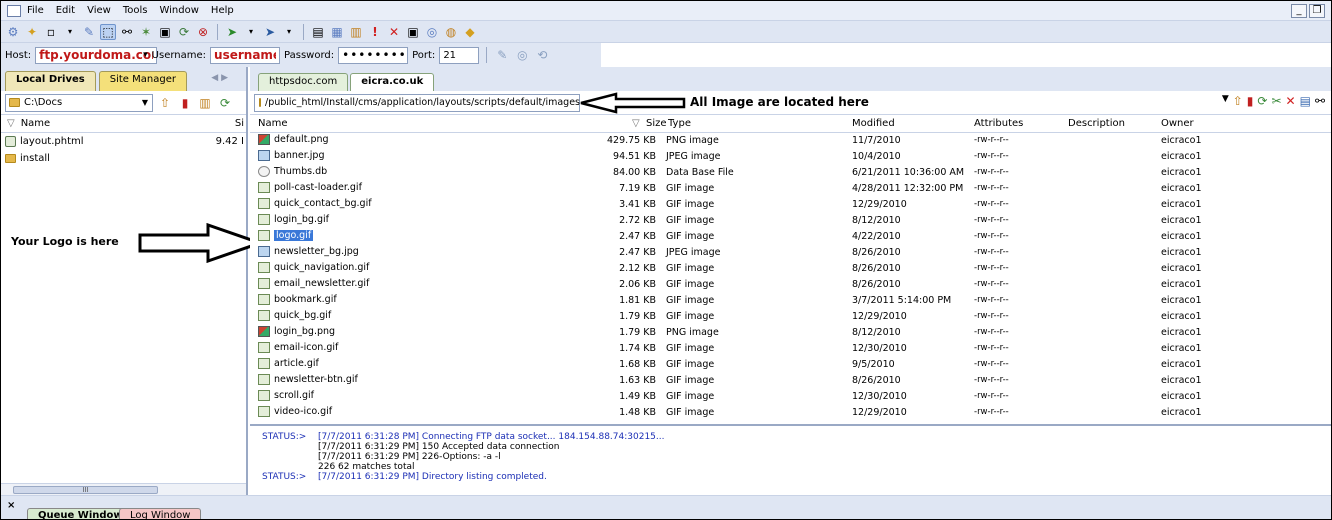 The image size is (1332, 520). Describe the element at coordinates (178, 10) in the screenshot. I see `menu-window: Window` at that location.